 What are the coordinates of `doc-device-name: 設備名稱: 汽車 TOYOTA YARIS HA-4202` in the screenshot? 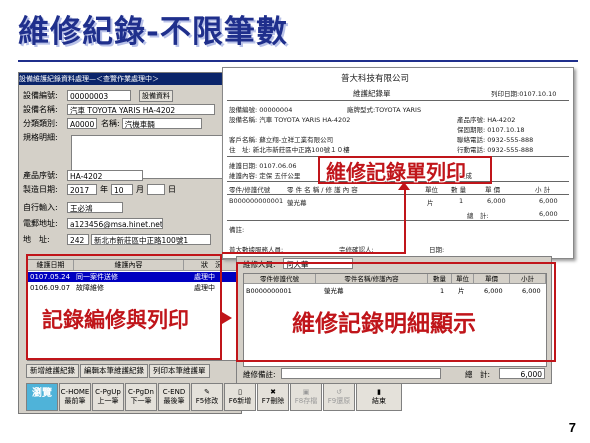 It's located at (290, 120).